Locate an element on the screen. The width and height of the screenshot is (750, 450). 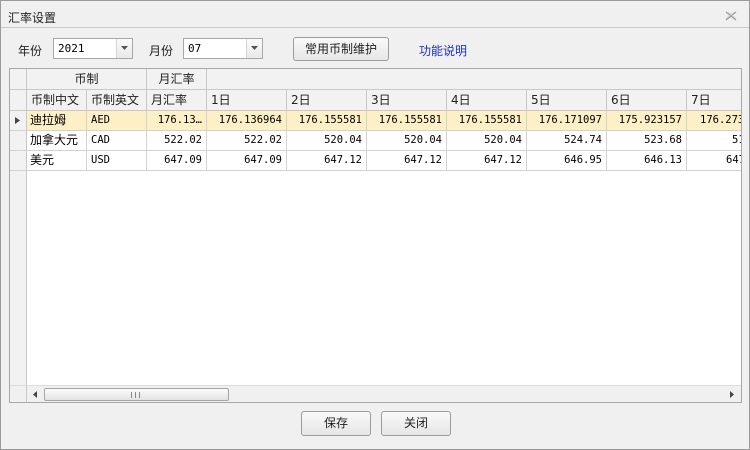
help-link: 功能说明 is located at coordinates (443, 50).